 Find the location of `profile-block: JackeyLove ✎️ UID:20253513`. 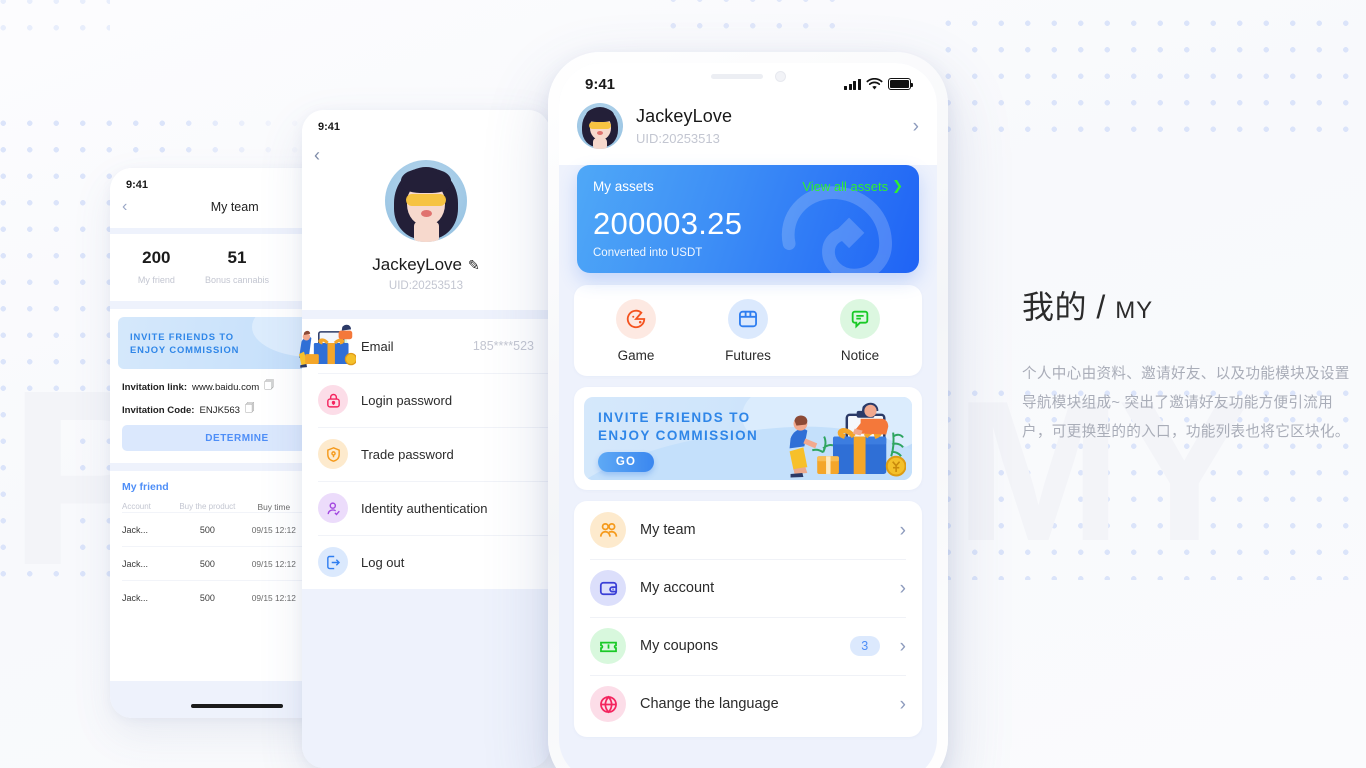

profile-block: JackeyLove ✎️ UID:20253513 is located at coordinates (426, 217).